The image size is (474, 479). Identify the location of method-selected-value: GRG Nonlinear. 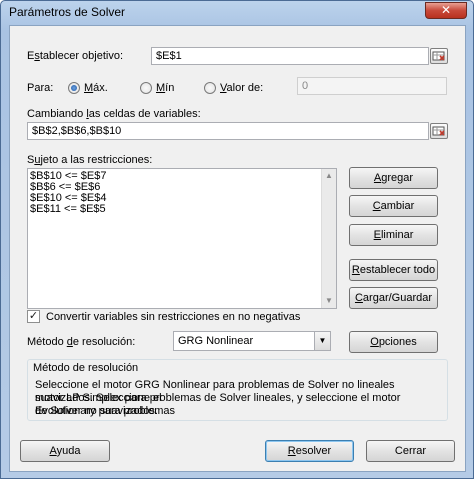
(216, 341).